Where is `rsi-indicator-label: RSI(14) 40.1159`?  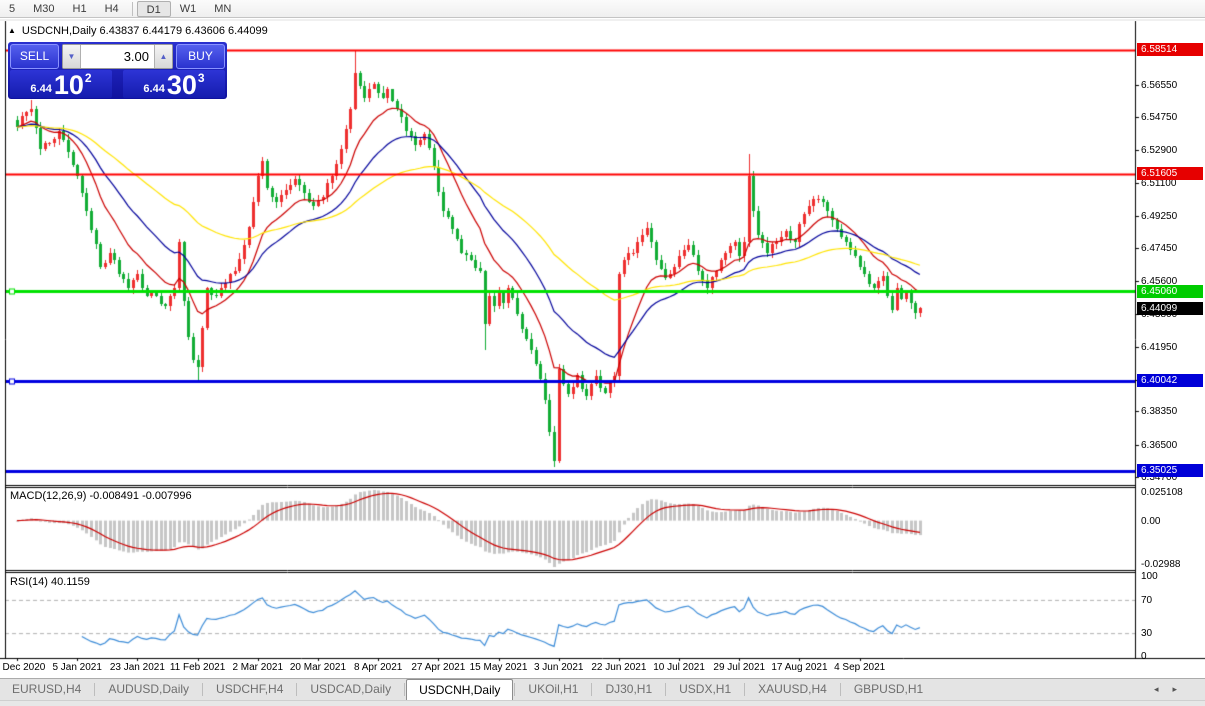
rsi-indicator-label: RSI(14) 40.1159 is located at coordinates (50, 582).